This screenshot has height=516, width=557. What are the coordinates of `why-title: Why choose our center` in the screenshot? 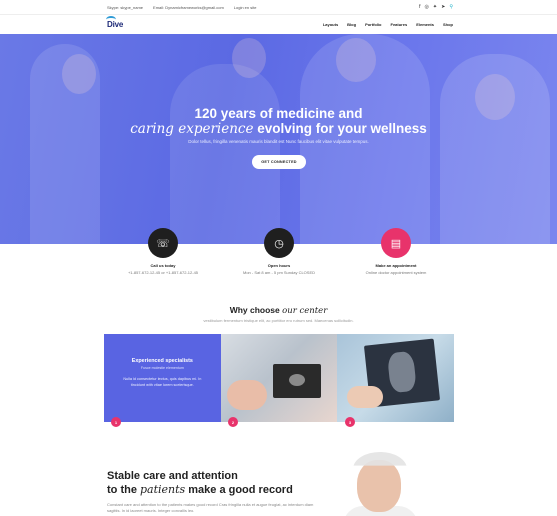 It's located at (278, 310).